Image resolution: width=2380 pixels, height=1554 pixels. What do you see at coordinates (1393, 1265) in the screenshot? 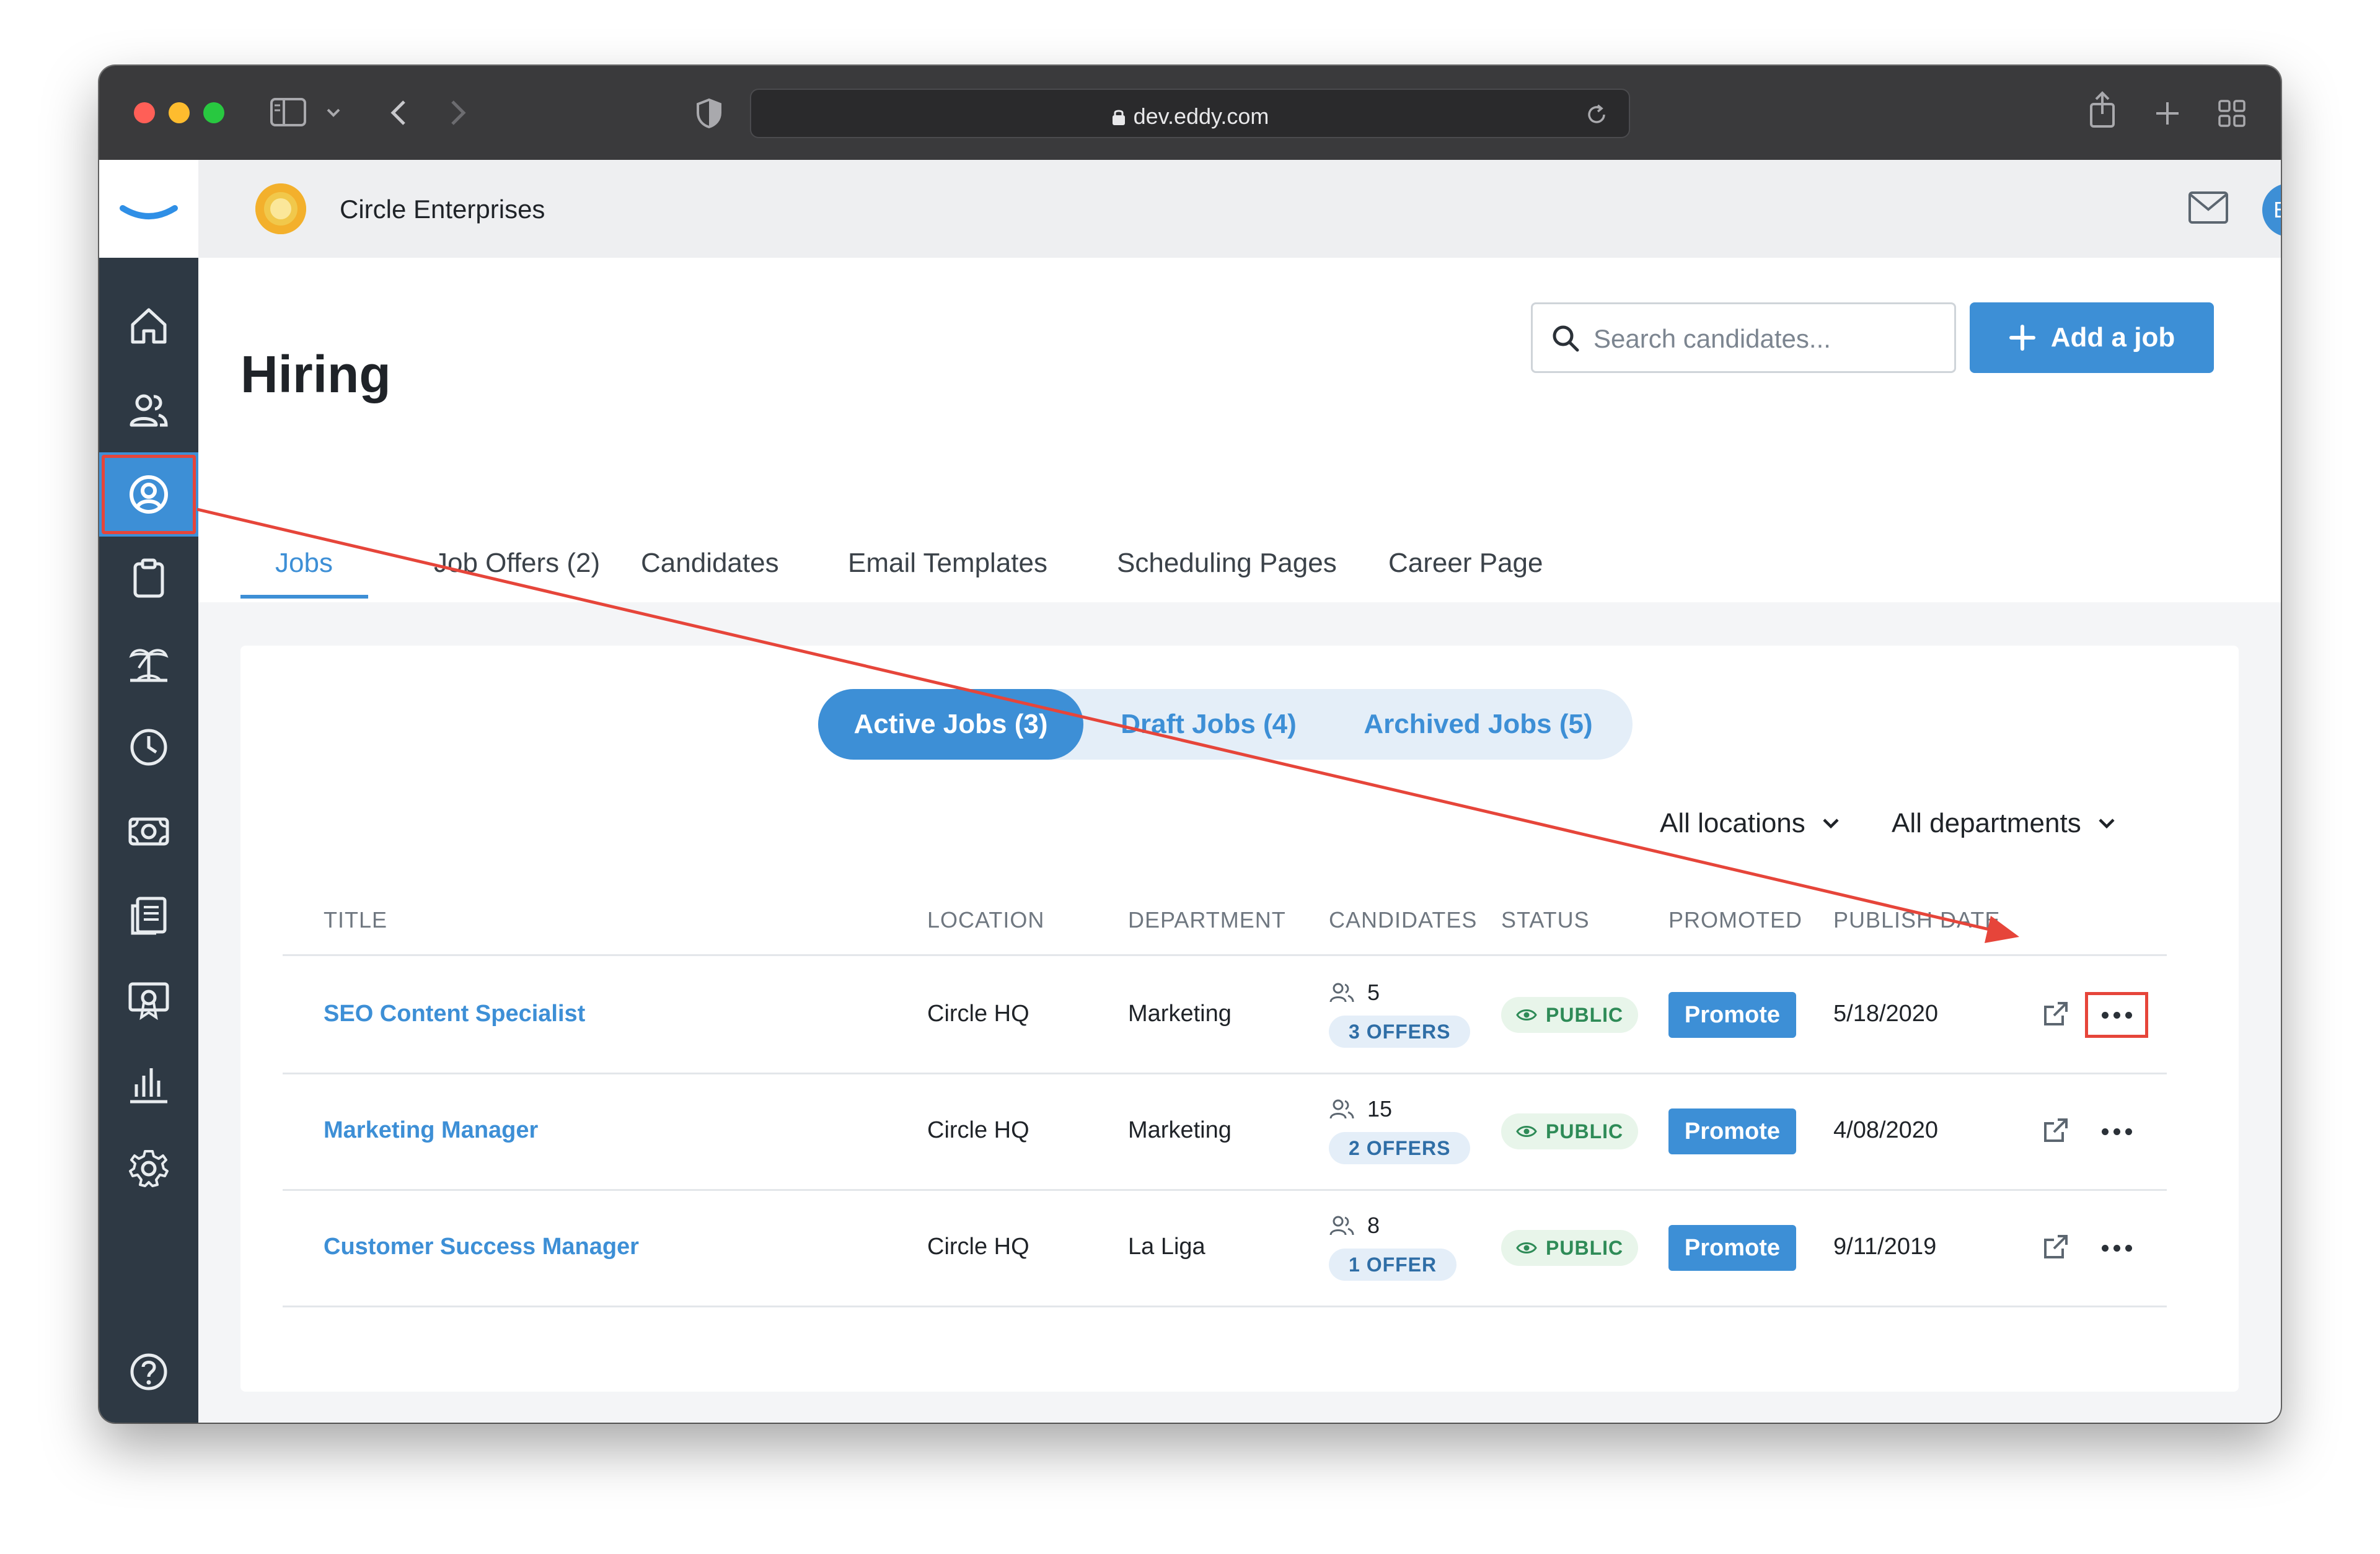
I see `offers-badge: 1 OFFER` at bounding box center [1393, 1265].